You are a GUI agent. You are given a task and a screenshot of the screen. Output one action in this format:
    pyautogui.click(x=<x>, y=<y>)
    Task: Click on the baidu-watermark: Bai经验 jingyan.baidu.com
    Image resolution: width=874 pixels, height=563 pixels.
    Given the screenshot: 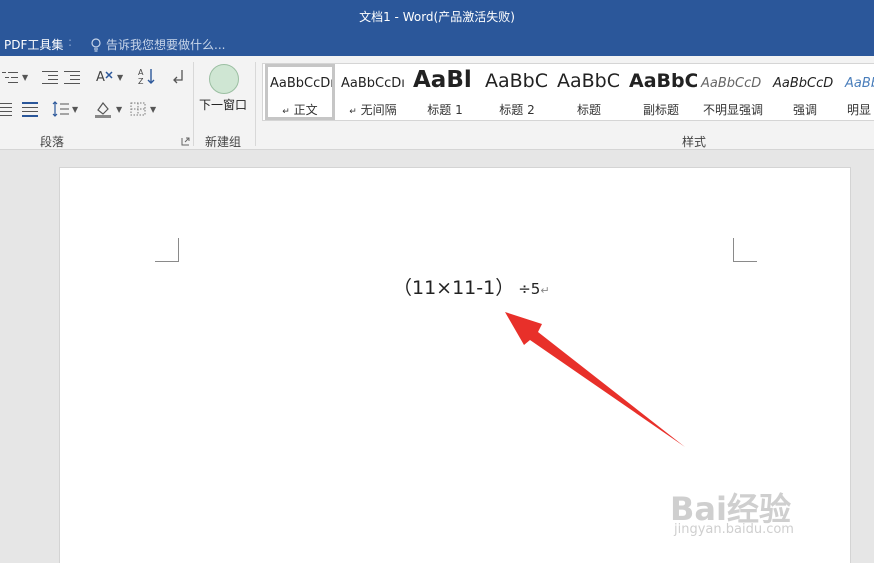 What is the action you would take?
    pyautogui.click(x=770, y=510)
    